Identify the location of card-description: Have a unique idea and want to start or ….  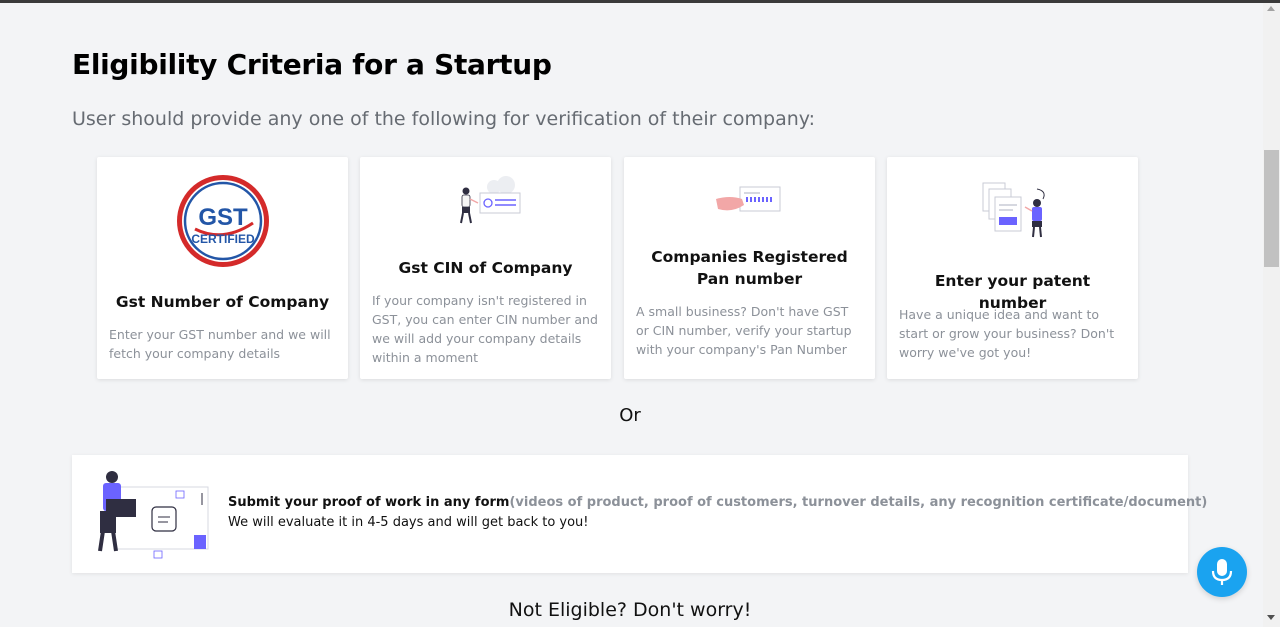
(1007, 333).